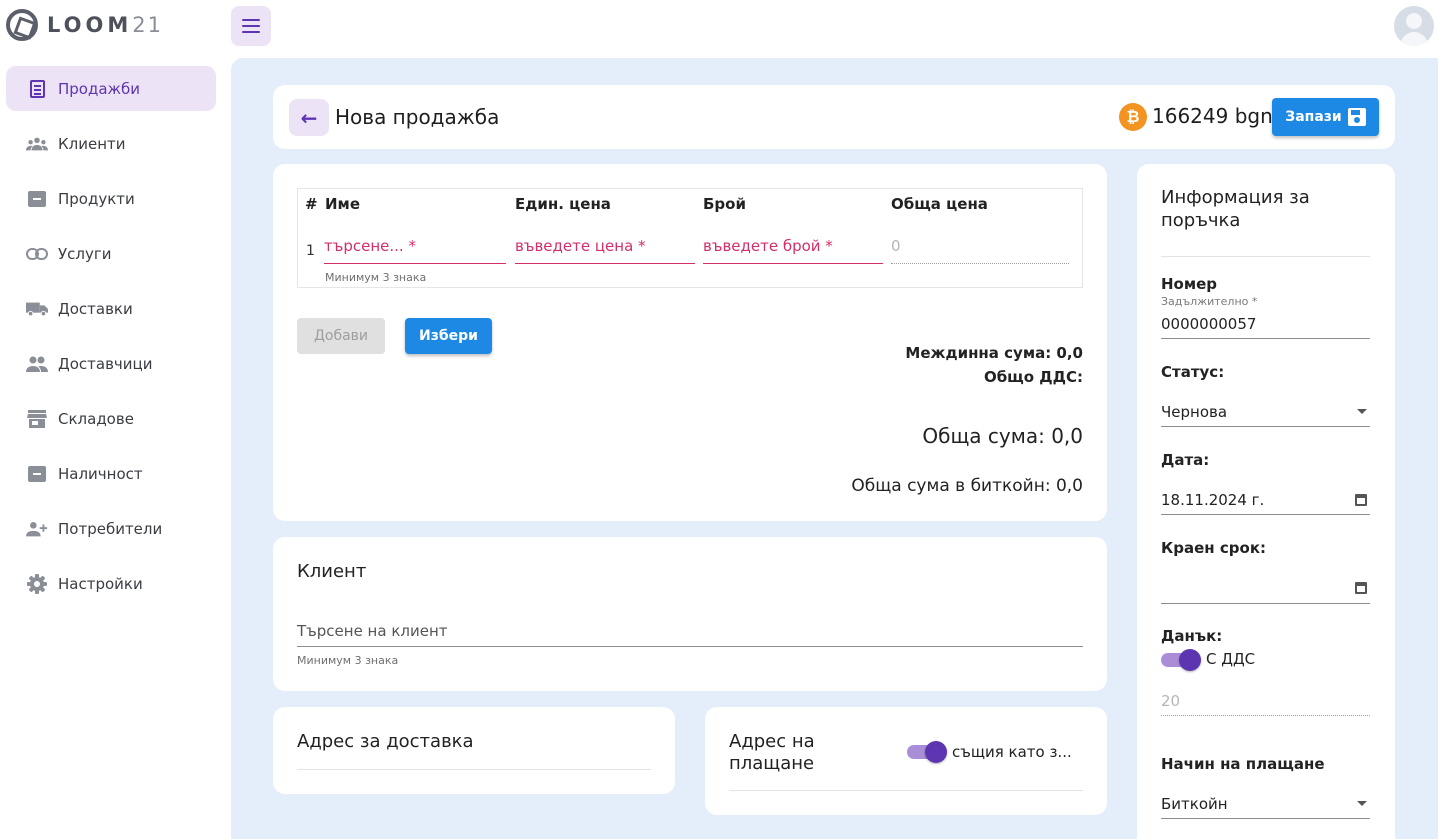  I want to click on date-value: 18.11.2024 г., so click(1213, 500).